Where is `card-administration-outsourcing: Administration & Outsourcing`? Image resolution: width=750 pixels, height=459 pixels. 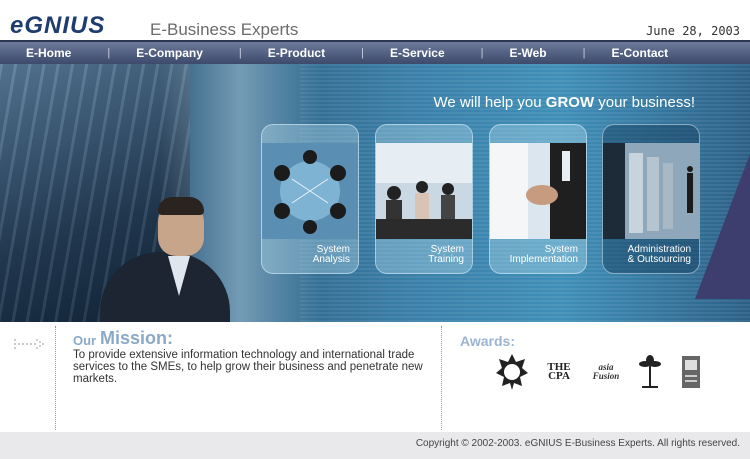 card-administration-outsourcing: Administration & Outsourcing is located at coordinates (651, 199).